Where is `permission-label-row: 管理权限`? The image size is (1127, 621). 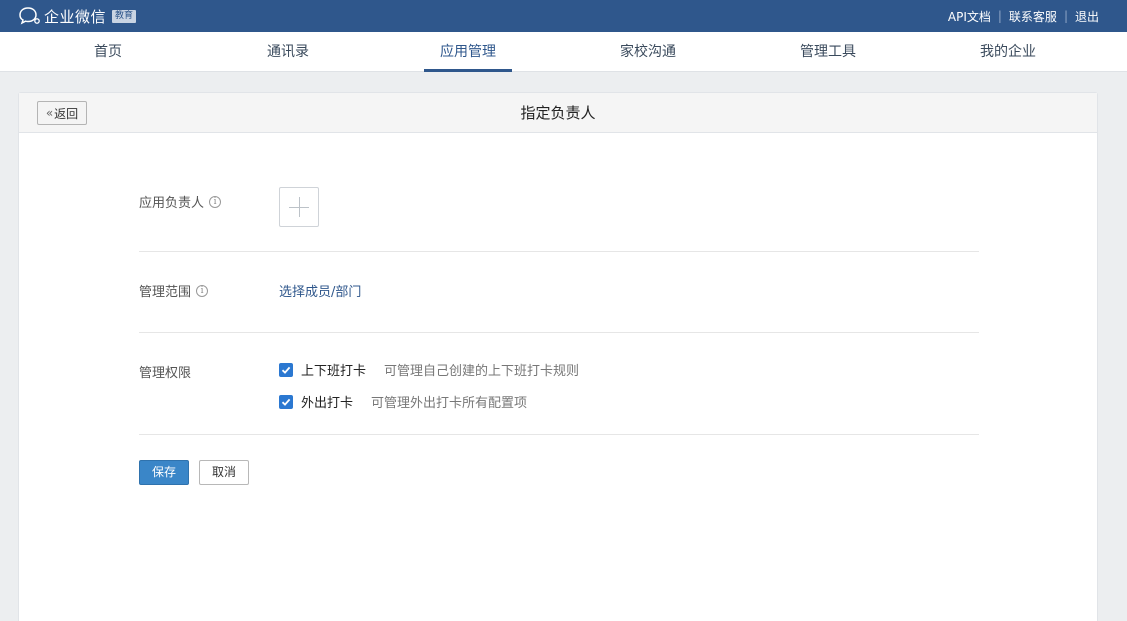 permission-label-row: 管理权限 is located at coordinates (165, 371).